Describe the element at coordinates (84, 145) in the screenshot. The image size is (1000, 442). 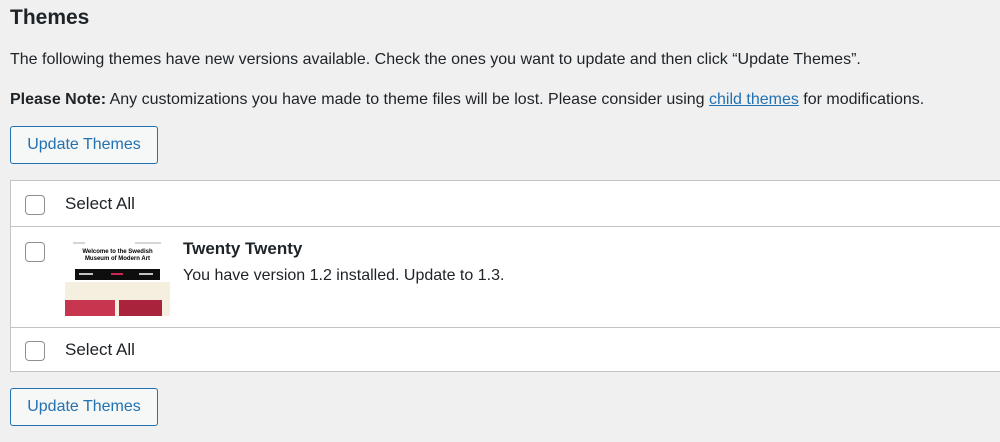
I see `update-themes-button-top: Update Themes` at that location.